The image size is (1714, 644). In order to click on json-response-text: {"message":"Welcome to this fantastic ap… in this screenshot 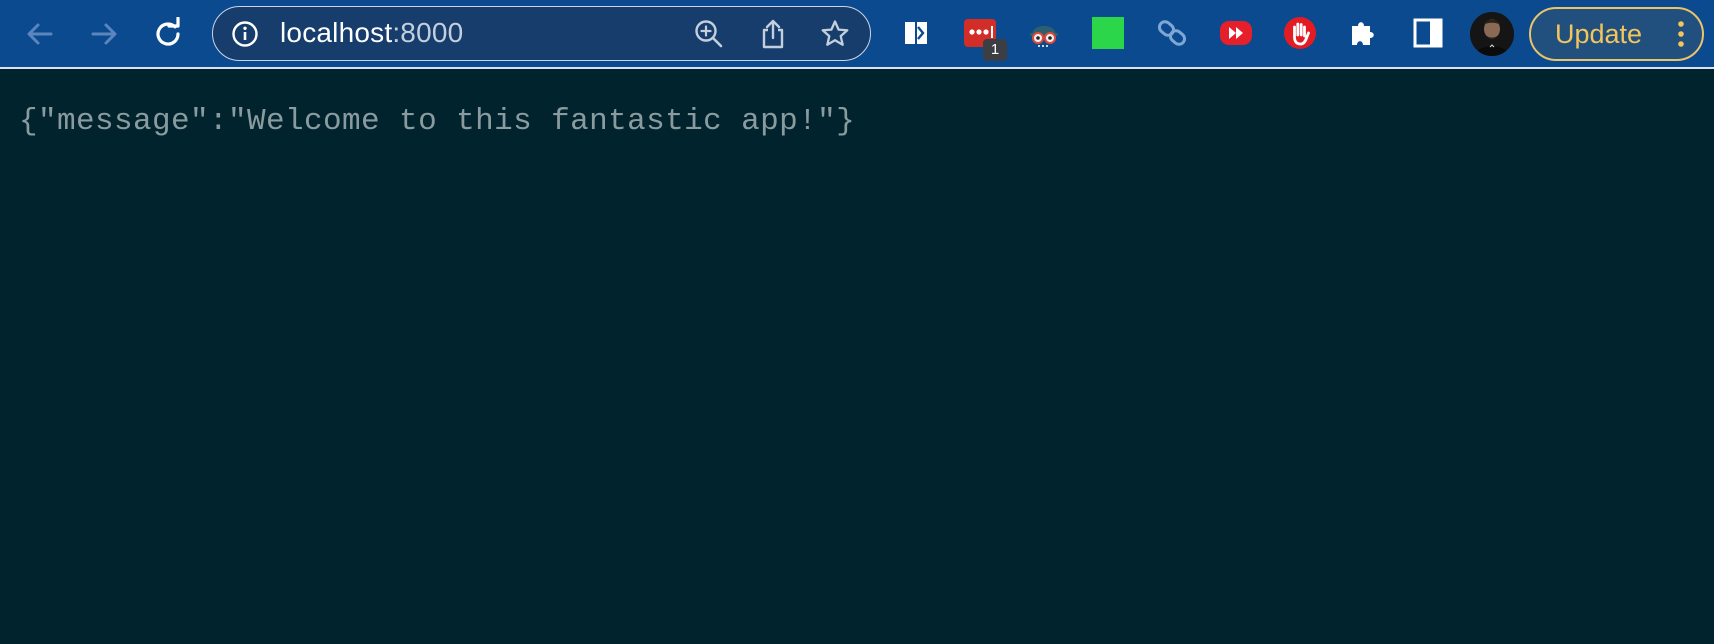, I will do `click(437, 121)`.